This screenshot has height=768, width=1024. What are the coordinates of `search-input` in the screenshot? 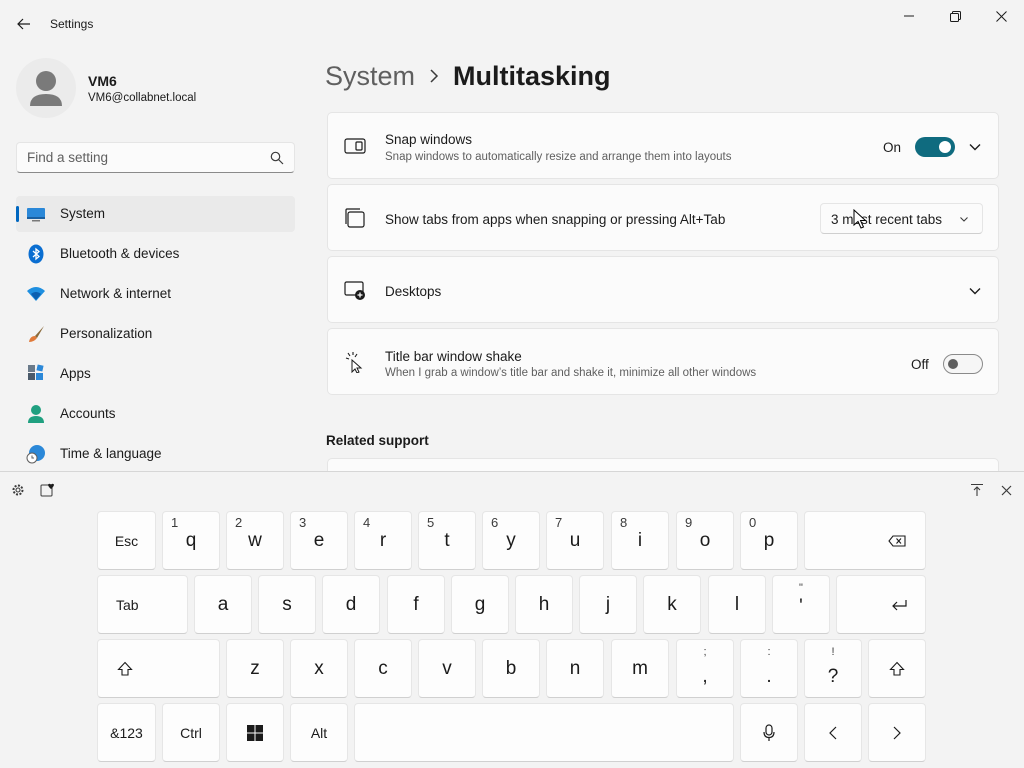 It's located at (137, 157).